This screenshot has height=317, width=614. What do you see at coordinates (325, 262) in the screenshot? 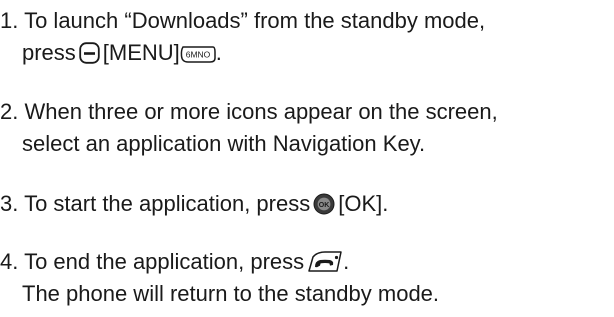
I see `end-key-icon` at bounding box center [325, 262].